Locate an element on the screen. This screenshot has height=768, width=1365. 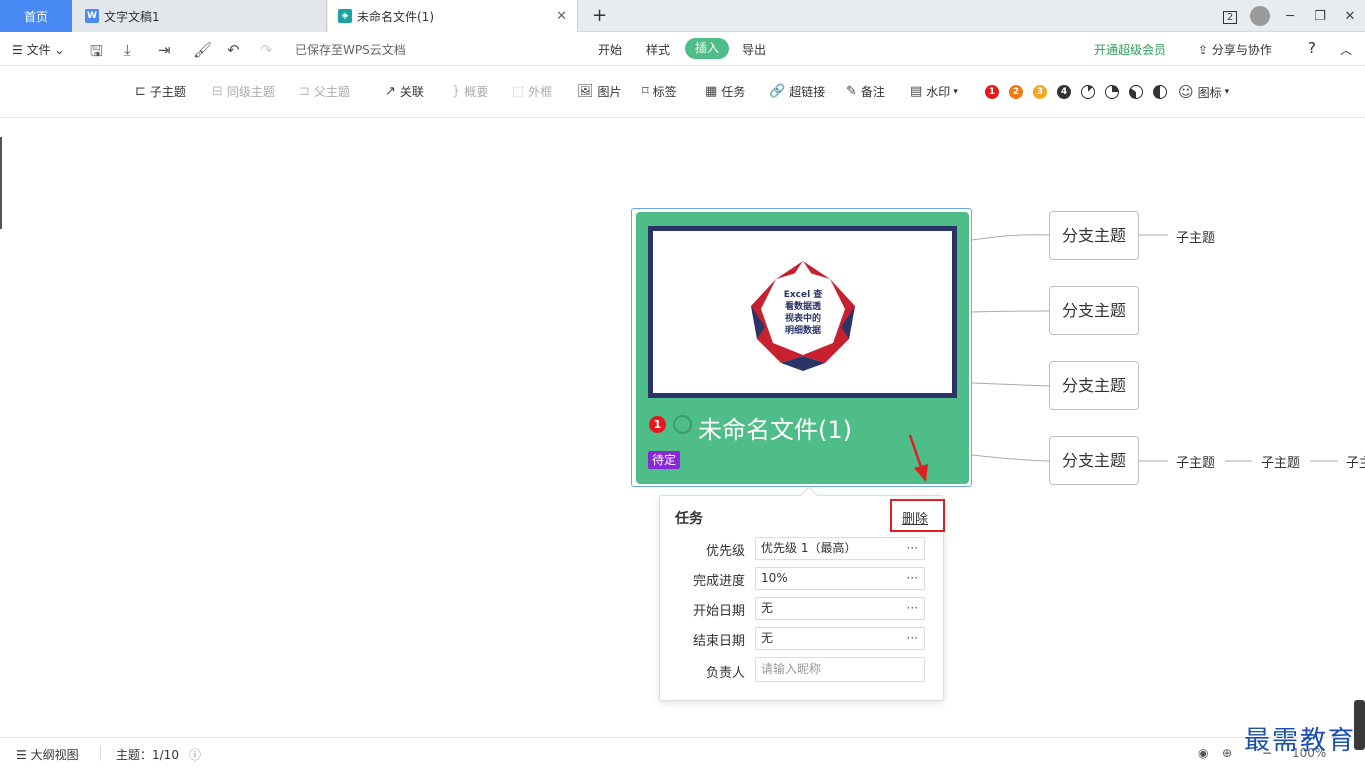
end-date-label: 结束日期 is located at coordinates (718, 641).